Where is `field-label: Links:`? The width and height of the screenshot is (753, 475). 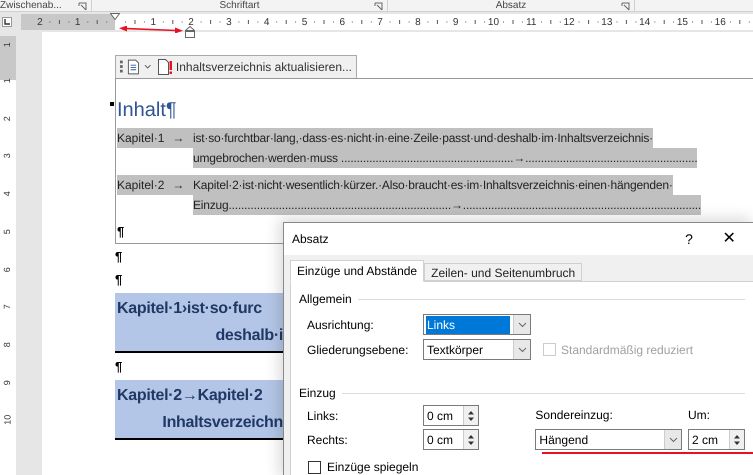 field-label: Links: is located at coordinates (323, 416).